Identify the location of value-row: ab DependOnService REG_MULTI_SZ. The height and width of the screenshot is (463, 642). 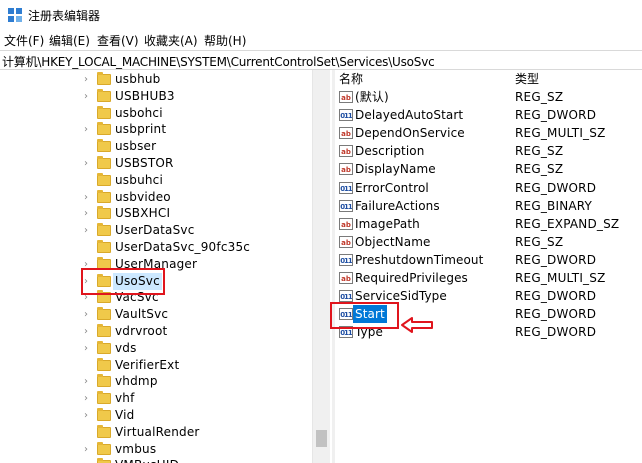
(488, 133).